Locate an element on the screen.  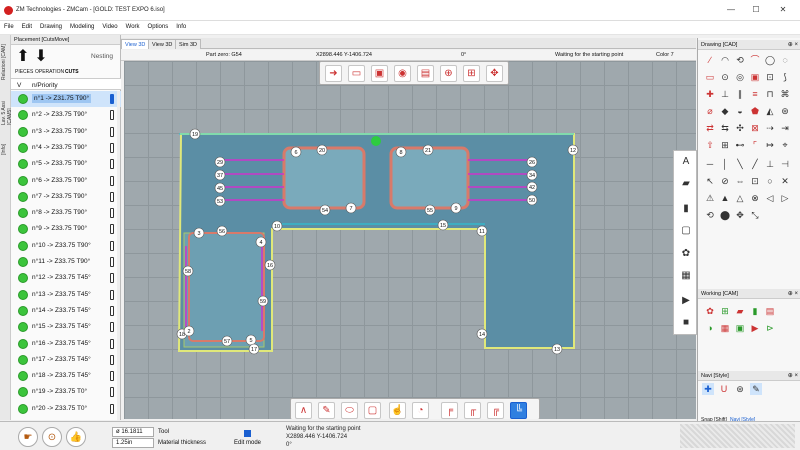
import-icon: ➜ is located at coordinates (333, 73).